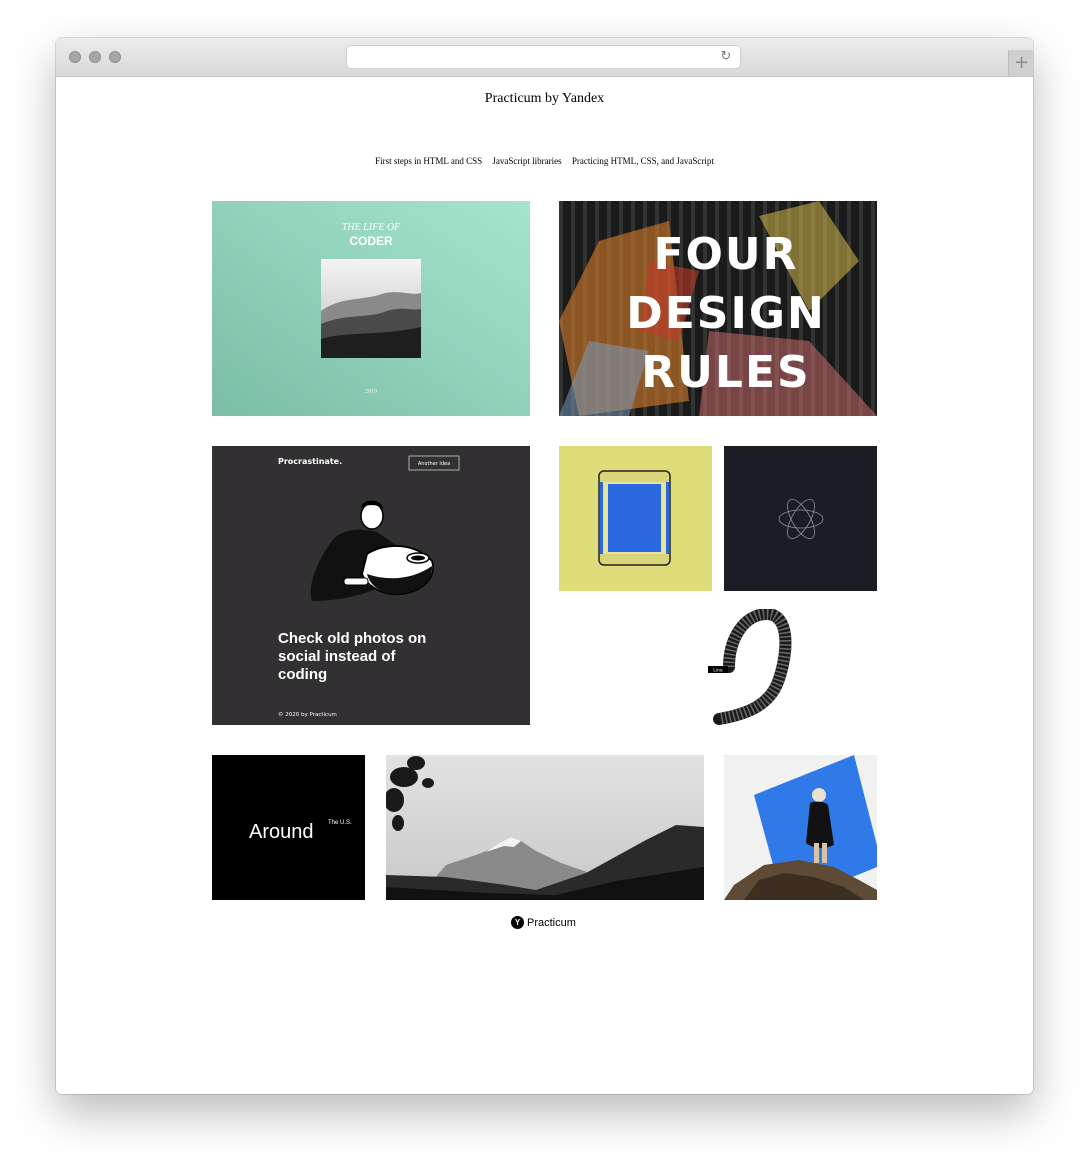 Image resolution: width=1089 pixels, height=1169 pixels. Describe the element at coordinates (526, 161) in the screenshot. I see `nav-item-js-libraries: JavaScript libraries` at that location.